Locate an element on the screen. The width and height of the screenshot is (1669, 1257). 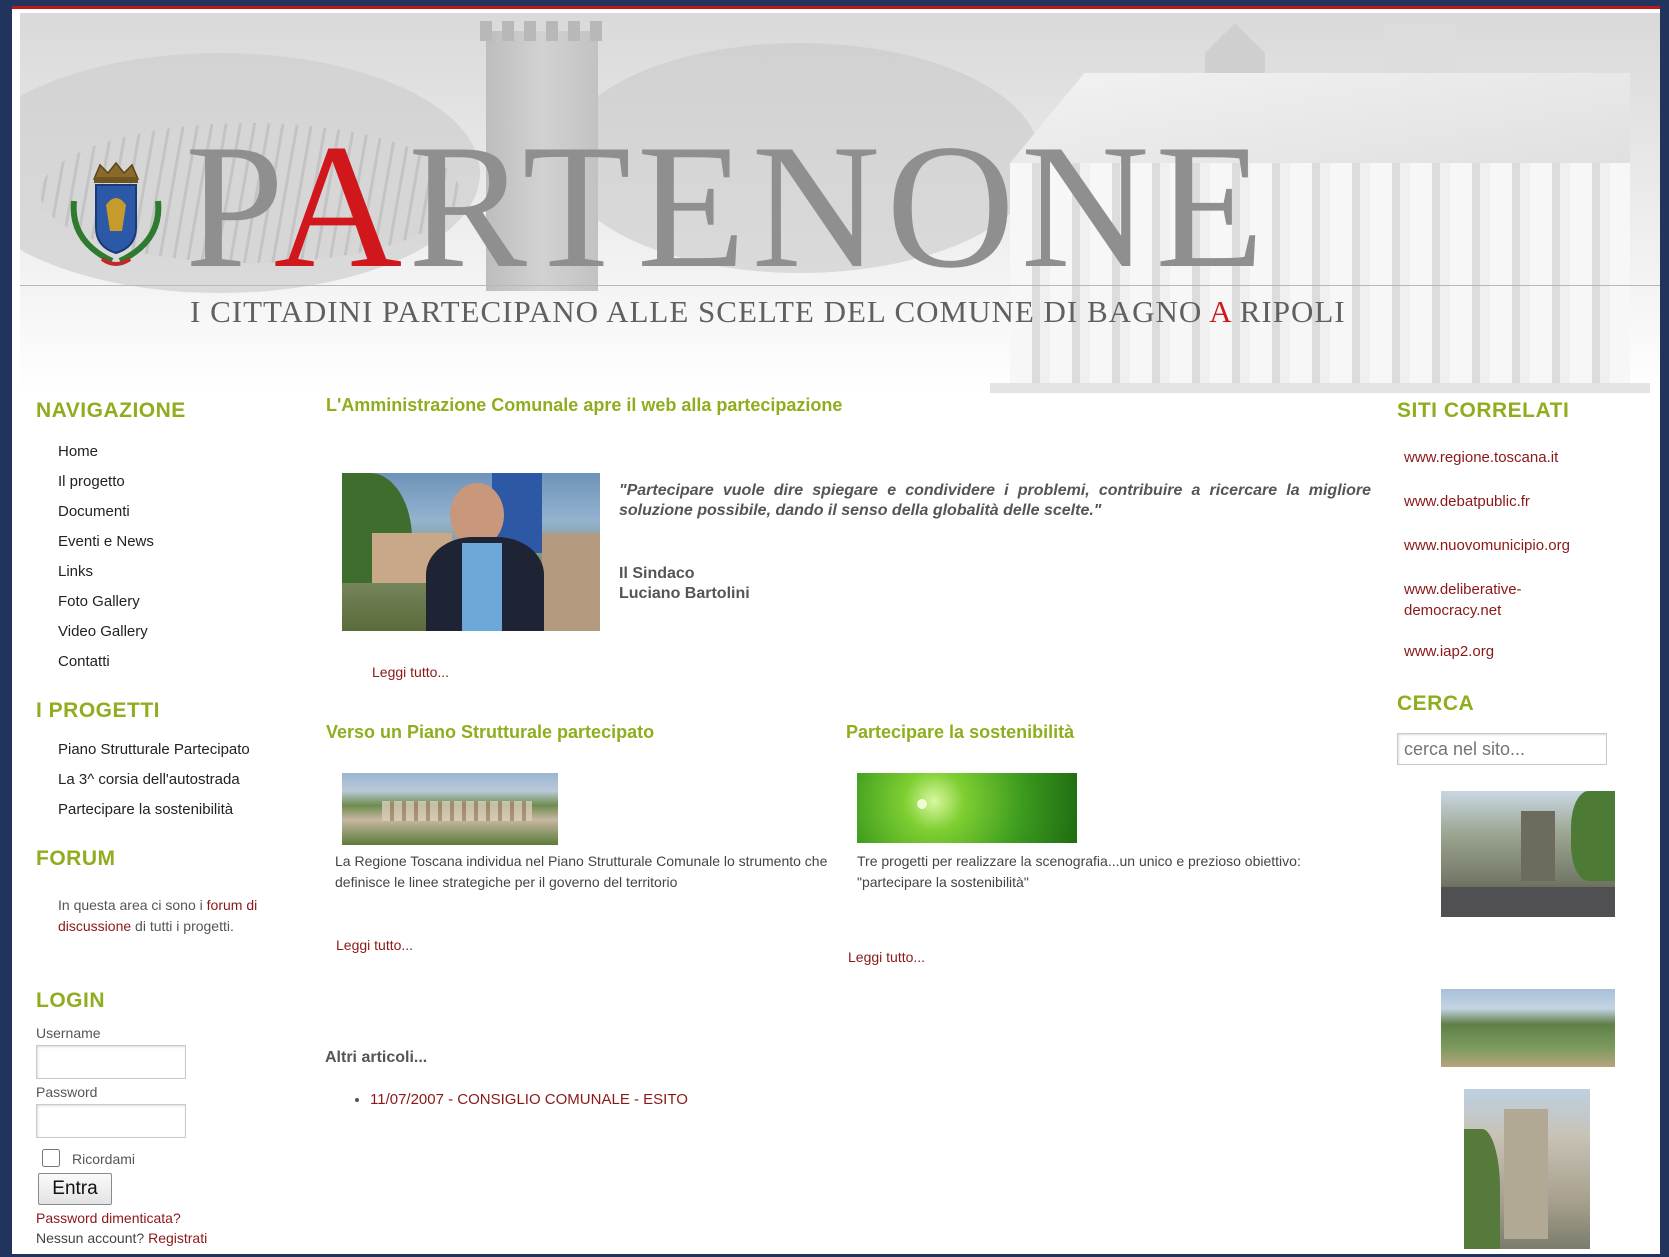
other-article-item: 11/07/2007 - CONSIGLIO COMUNALE - ESITO is located at coordinates (529, 1099).